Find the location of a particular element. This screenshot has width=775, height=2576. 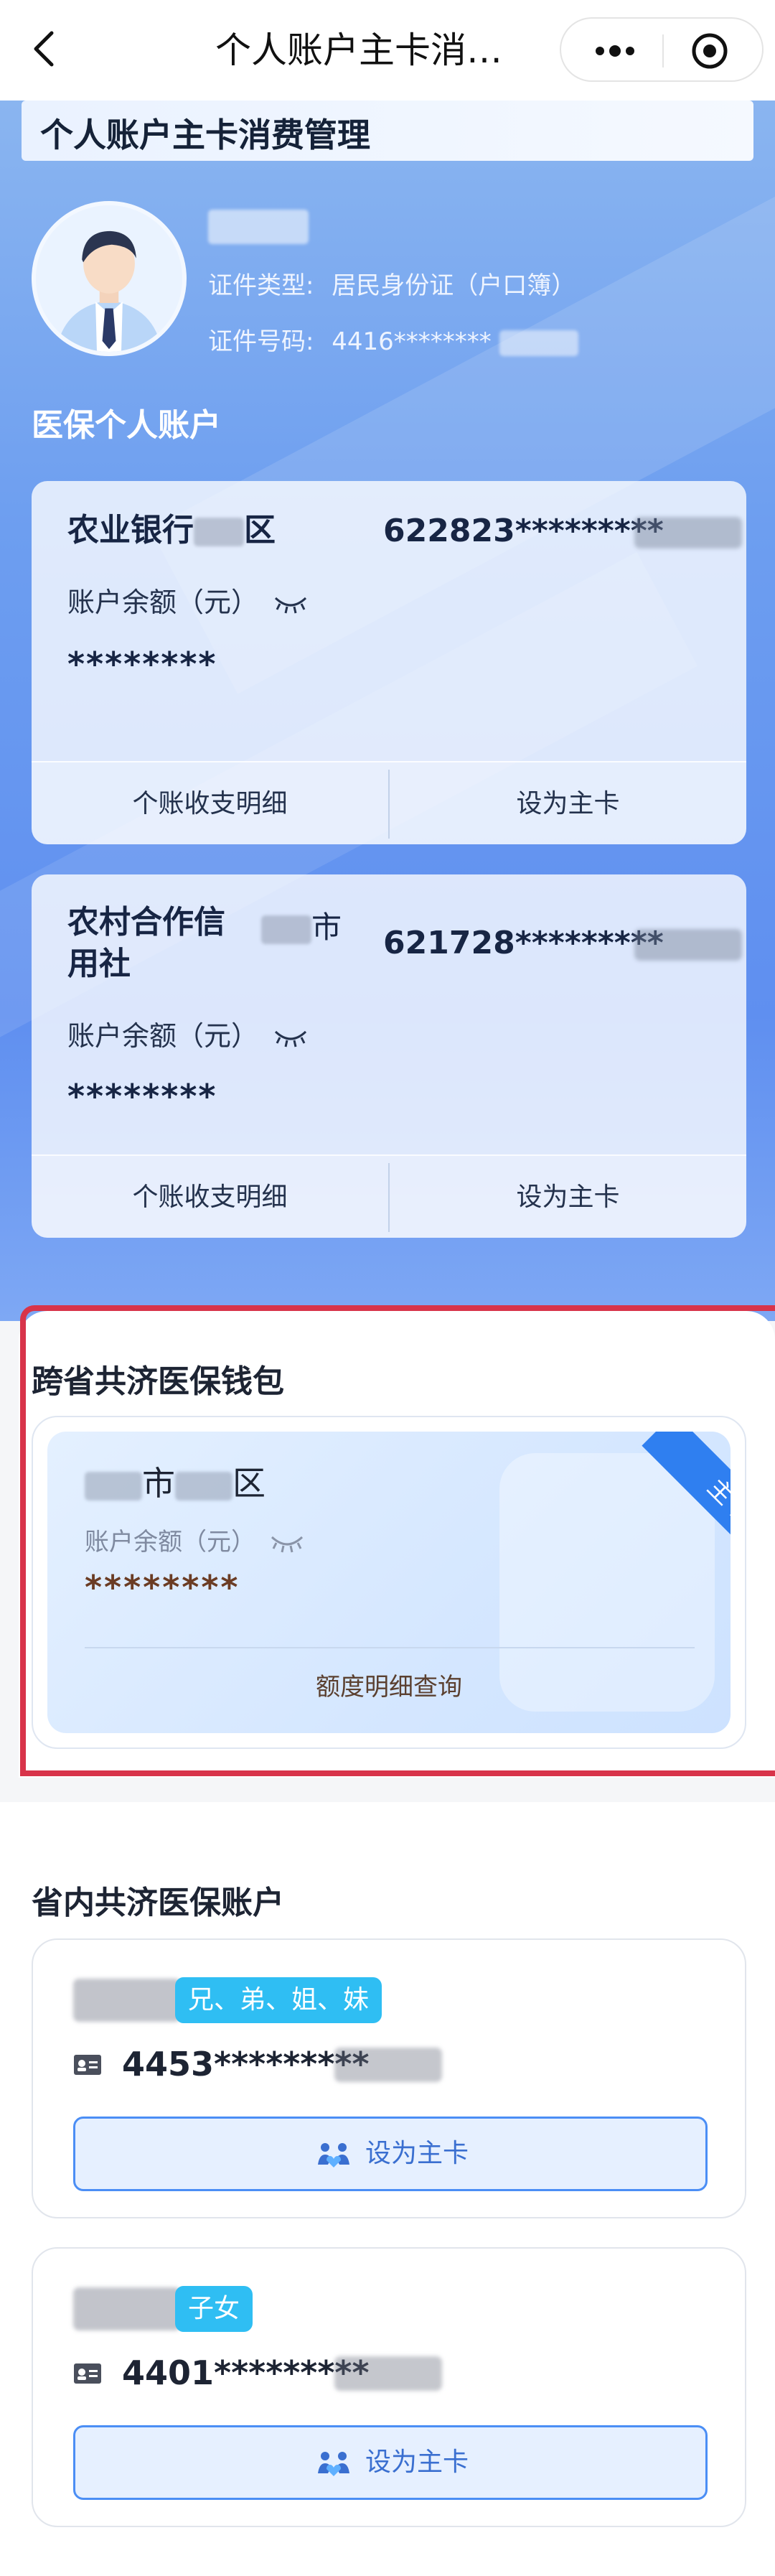

id-type-row: 证件类型: 居民身份证（户口簿） is located at coordinates (392, 283).